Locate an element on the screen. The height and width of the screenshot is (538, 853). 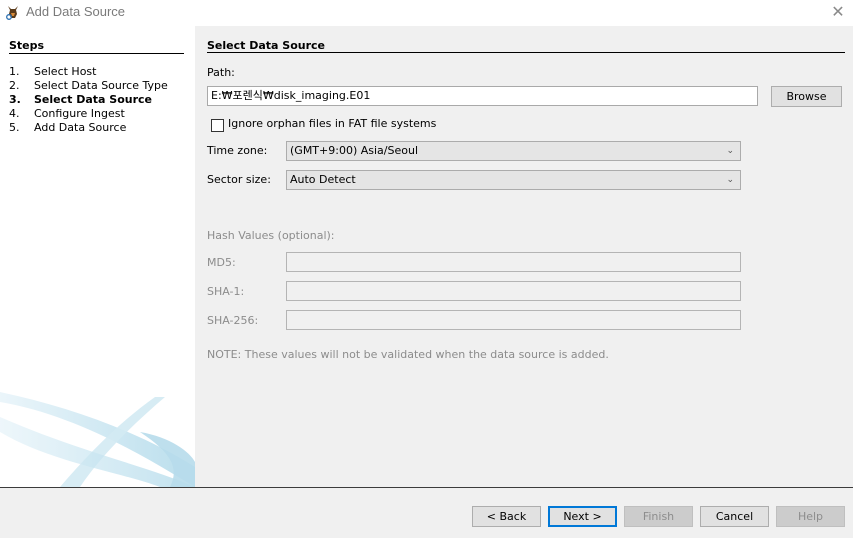
sector-size-select: Auto Detect ⌄ is located at coordinates (513, 180).